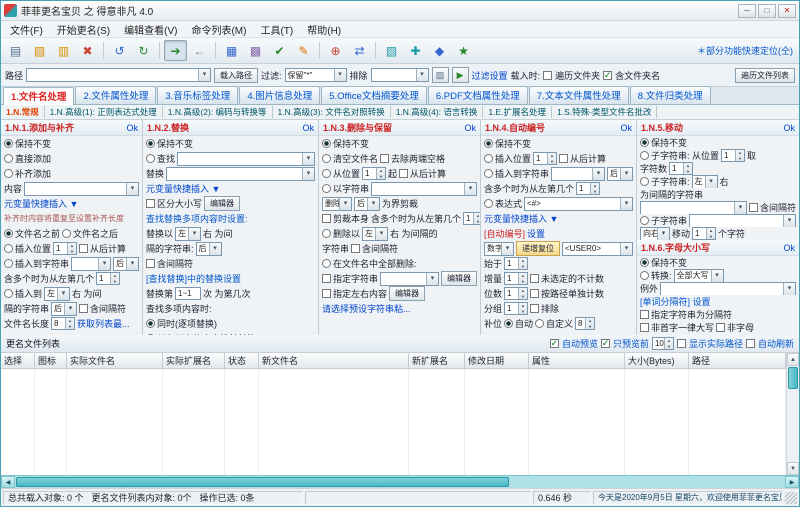 Image resolution: width=800 pixels, height=507 pixels. Describe the element at coordinates (655, 233) in the screenshot. I see `direction-combo: 向右` at that location.